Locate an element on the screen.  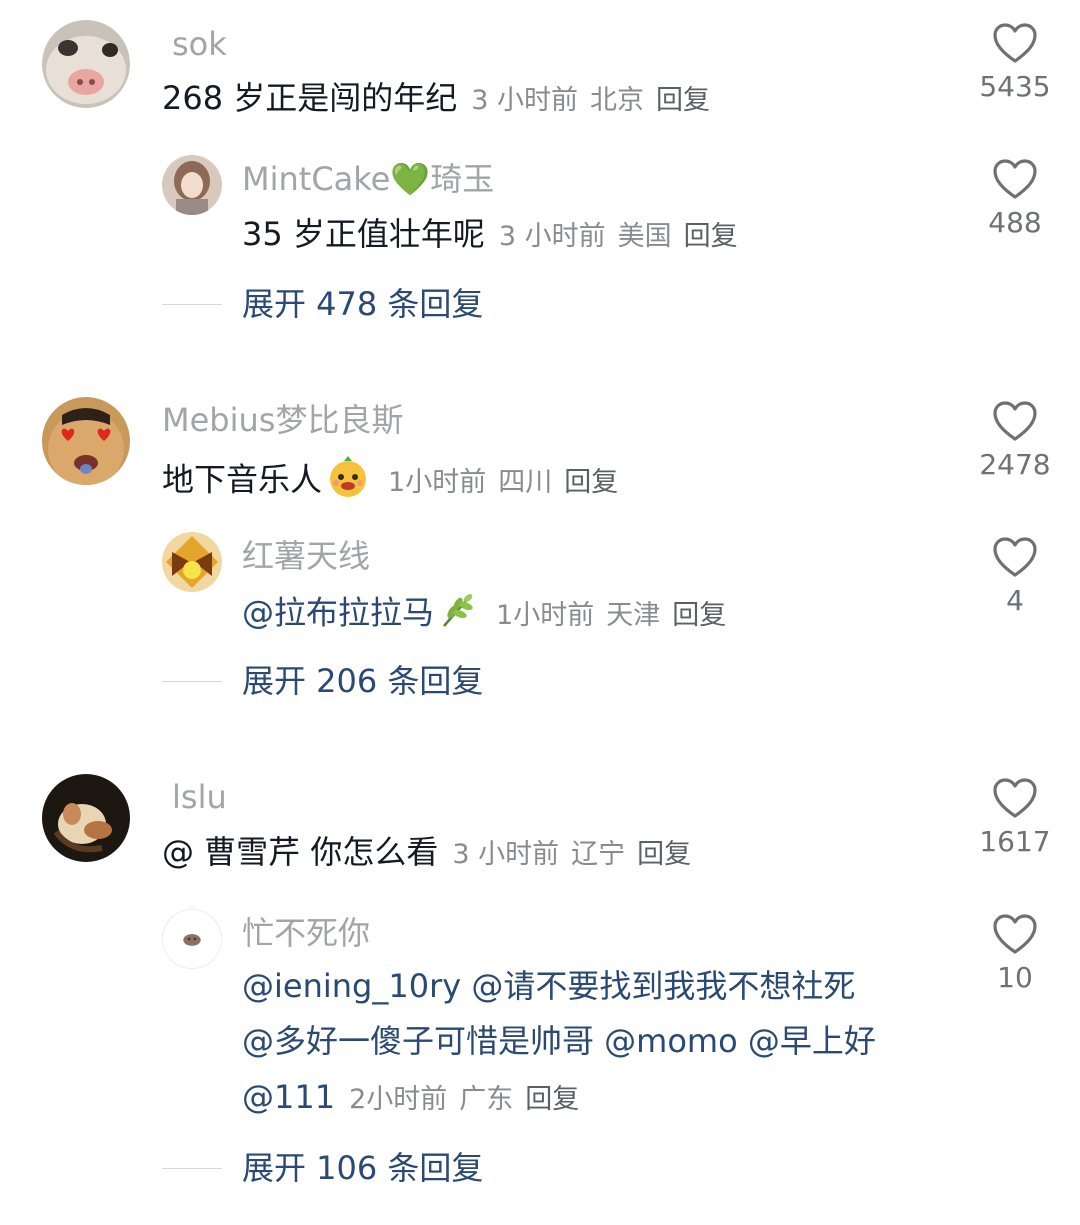
herb-emoji-icon is located at coordinates (458, 614).